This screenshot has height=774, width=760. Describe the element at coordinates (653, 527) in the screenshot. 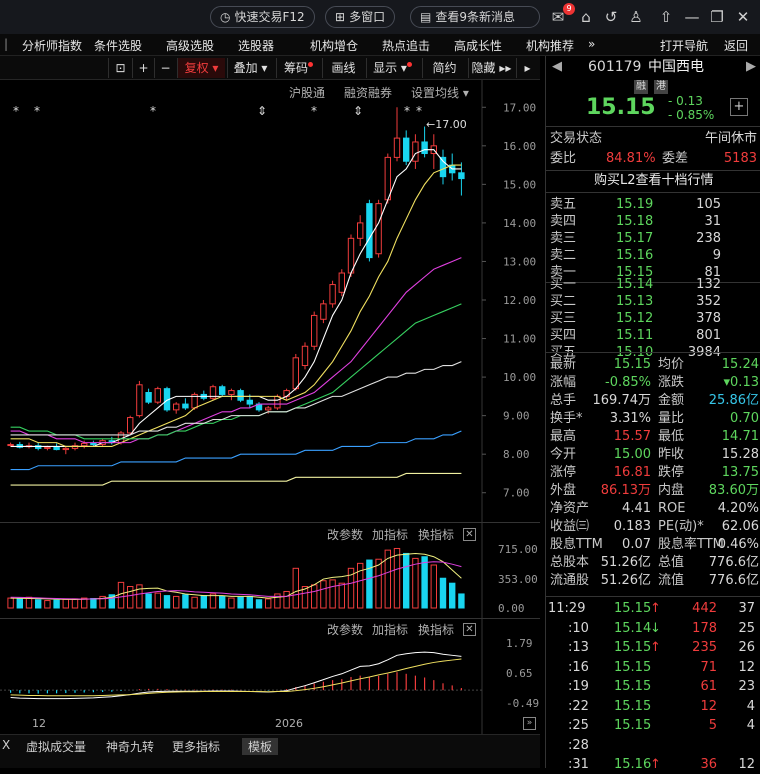

I see `stat-row: 收益㈢ 0.183 PE(动)* 62.06` at that location.